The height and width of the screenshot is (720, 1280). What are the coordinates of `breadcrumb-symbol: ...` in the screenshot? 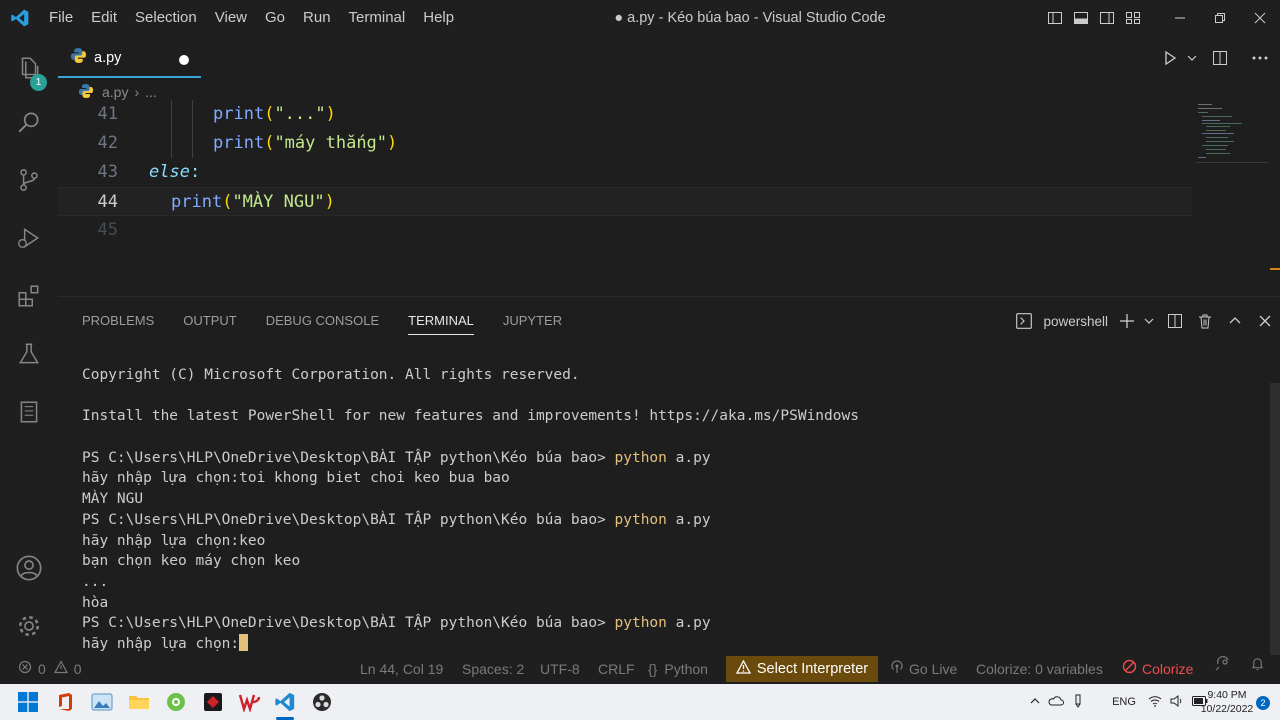 It's located at (151, 92).